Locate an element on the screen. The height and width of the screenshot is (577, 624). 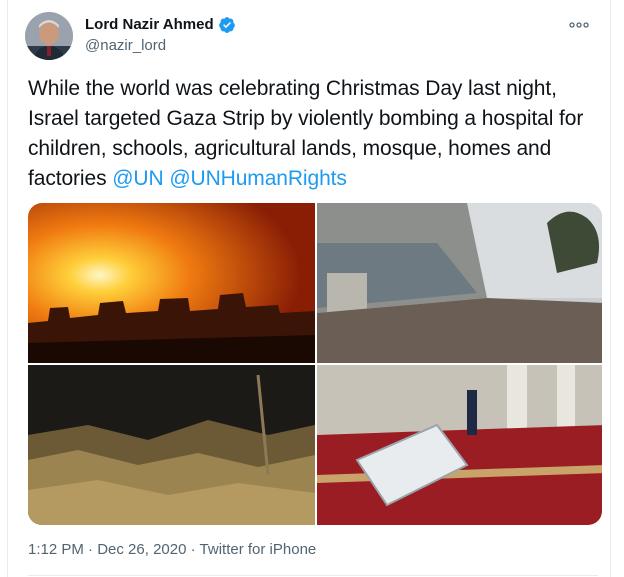
tweet-date: Dec 26, 2020 is located at coordinates (141, 549).